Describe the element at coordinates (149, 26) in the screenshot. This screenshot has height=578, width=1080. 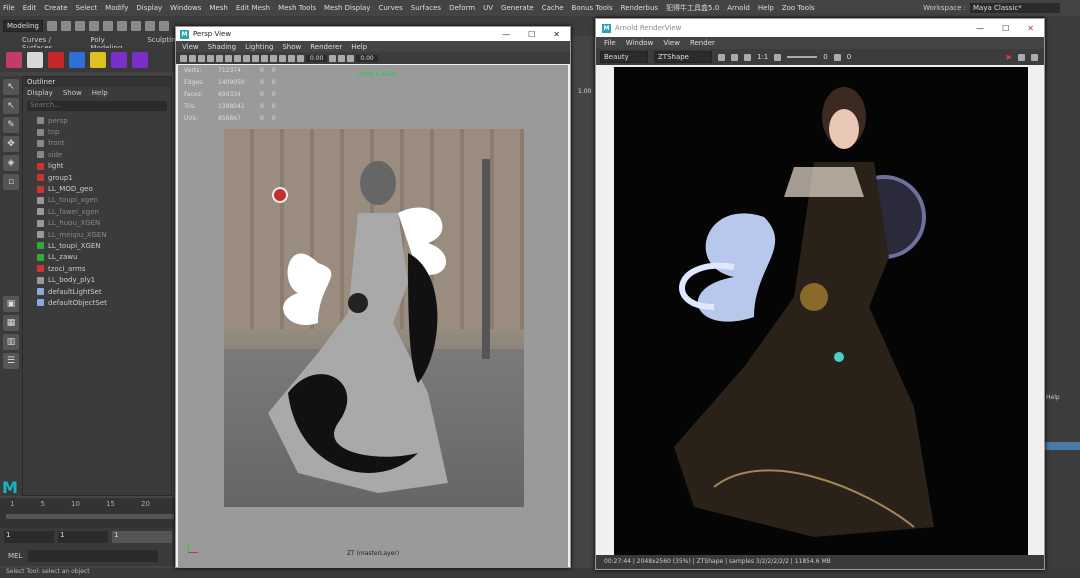
I see `select-component-icon` at that location.